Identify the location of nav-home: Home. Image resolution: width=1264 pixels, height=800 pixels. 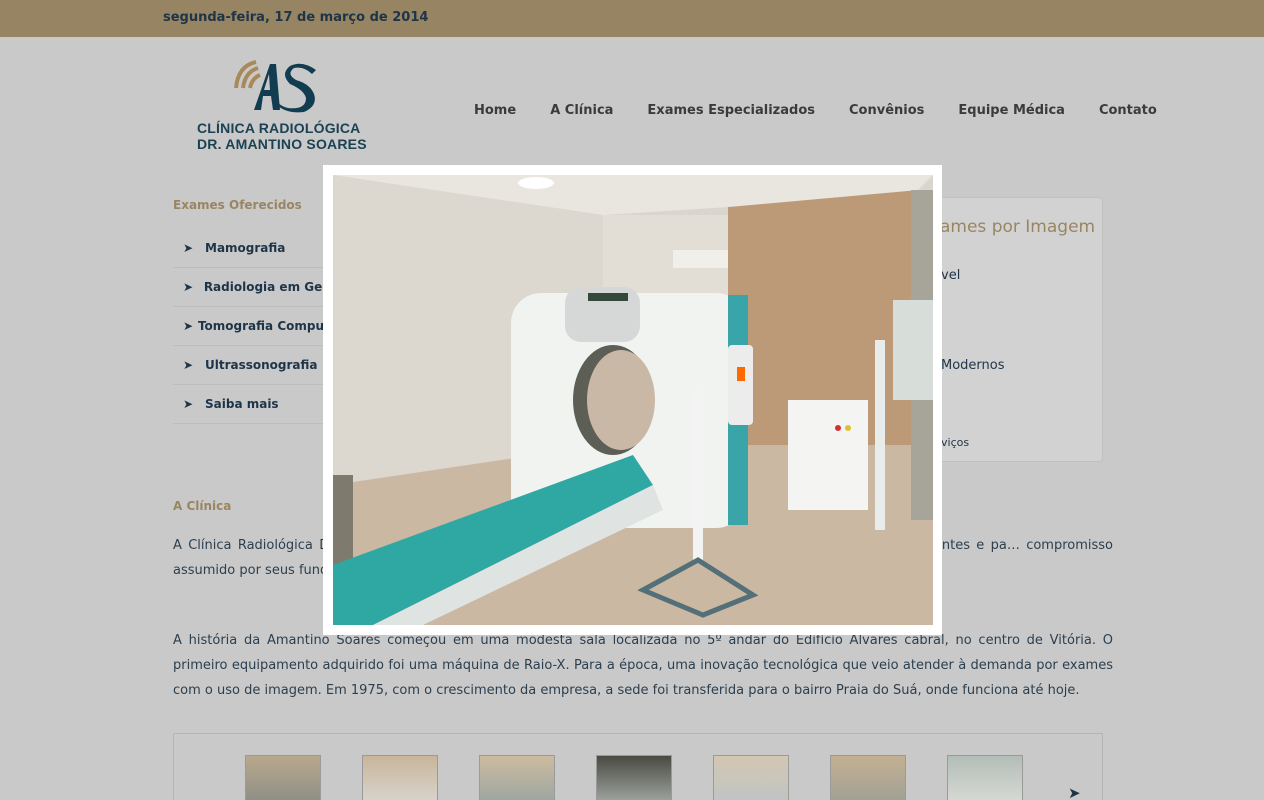
(495, 110).